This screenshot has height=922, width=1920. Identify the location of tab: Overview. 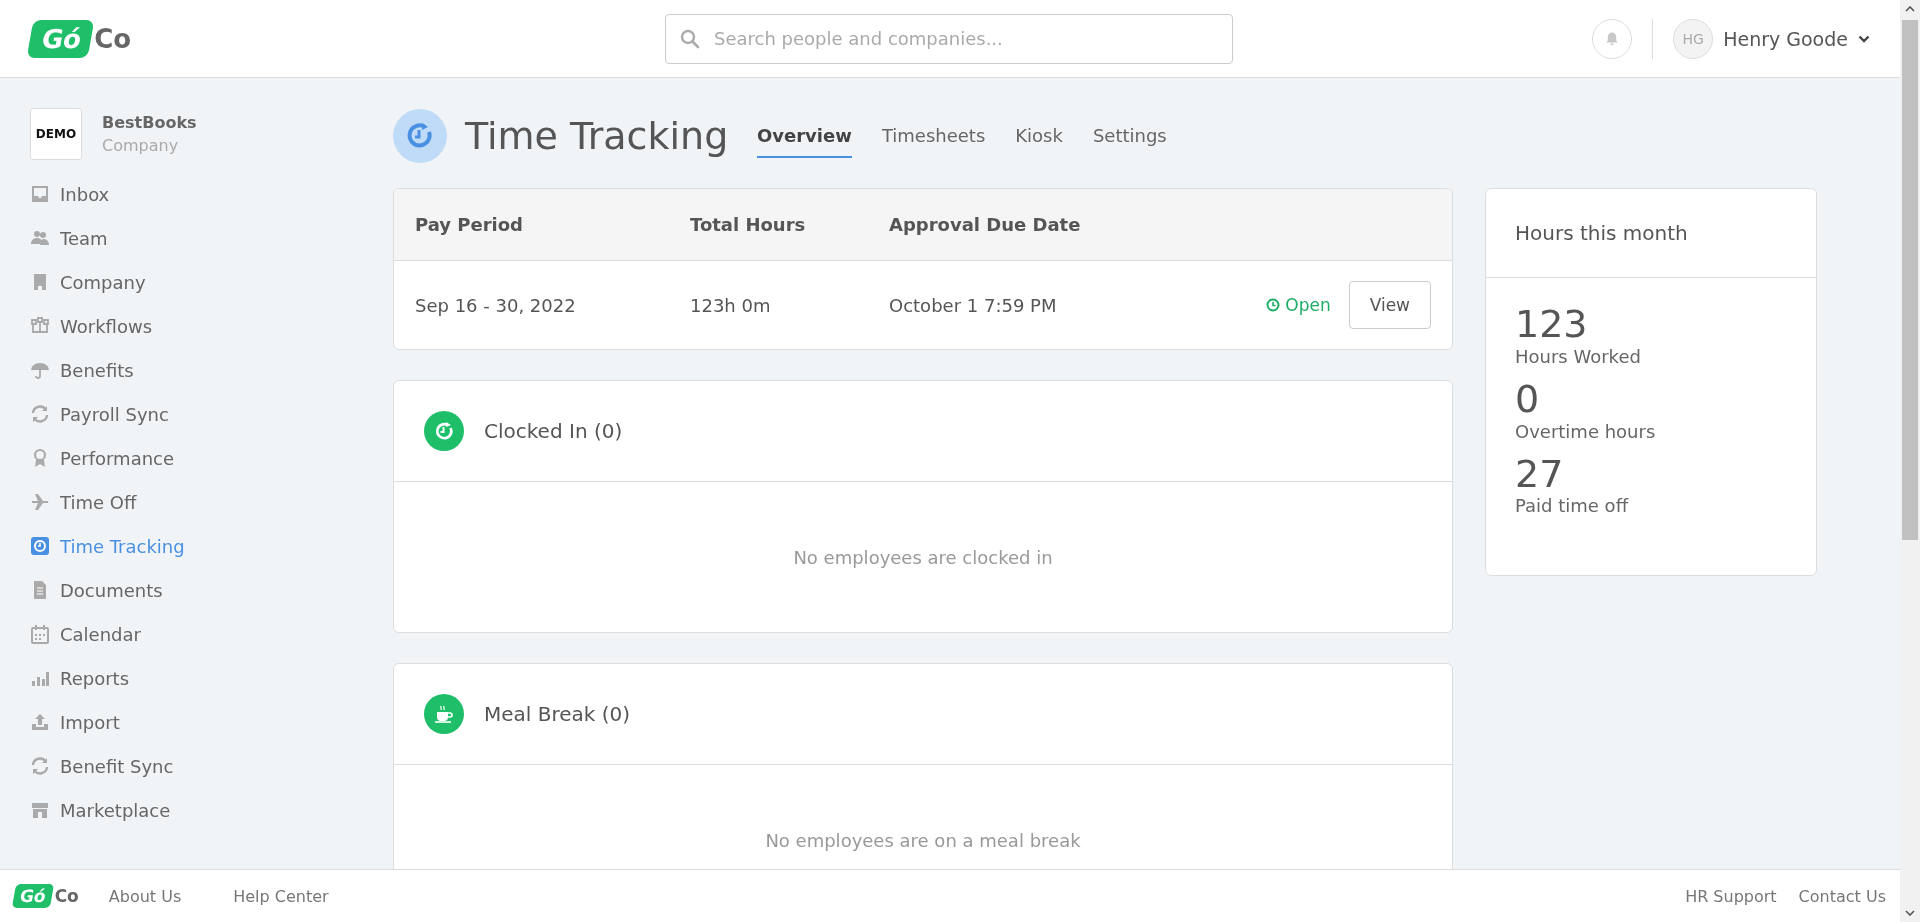
(804, 136).